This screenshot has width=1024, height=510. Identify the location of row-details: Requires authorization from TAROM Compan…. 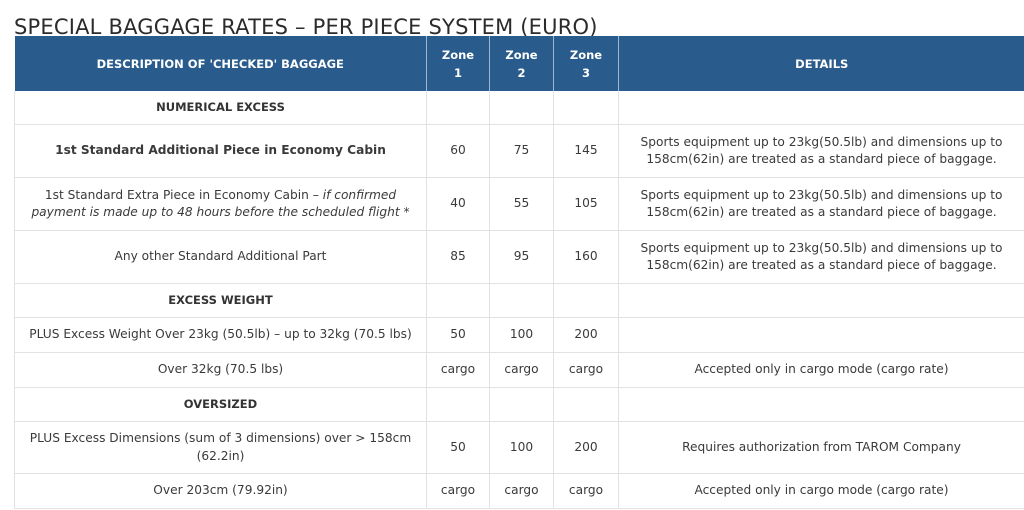
(821, 447).